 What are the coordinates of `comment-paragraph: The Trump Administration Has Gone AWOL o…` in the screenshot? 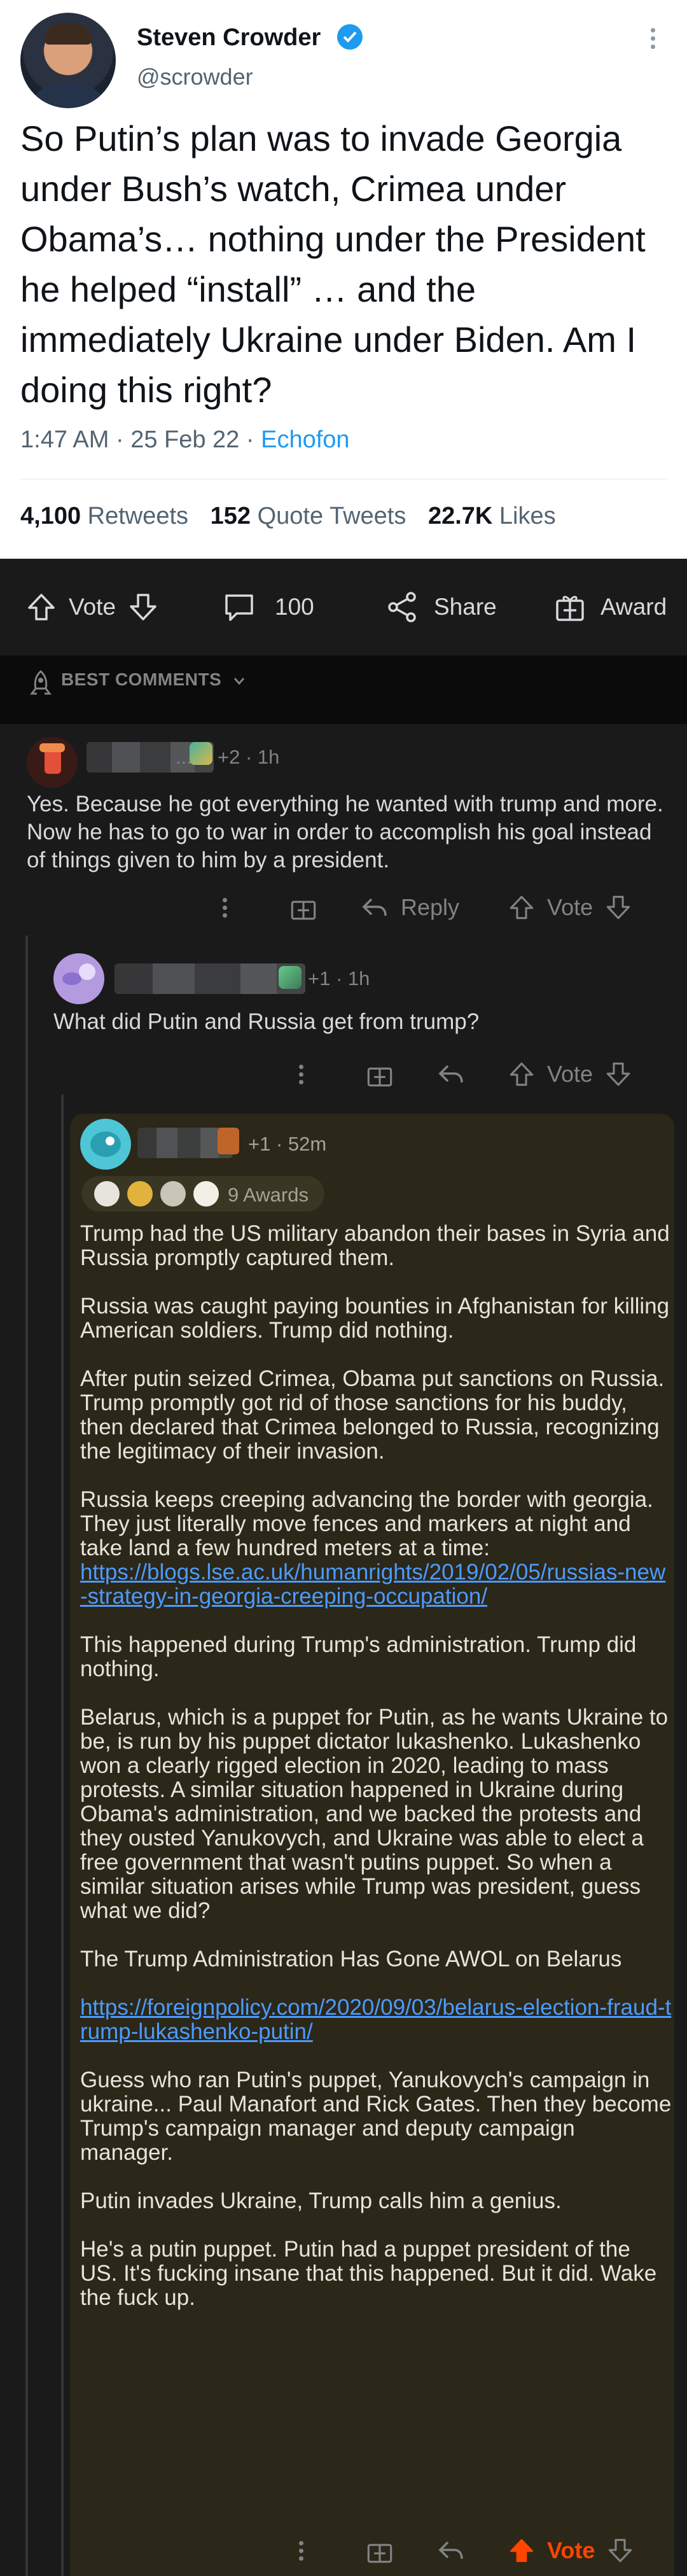 It's located at (351, 1959).